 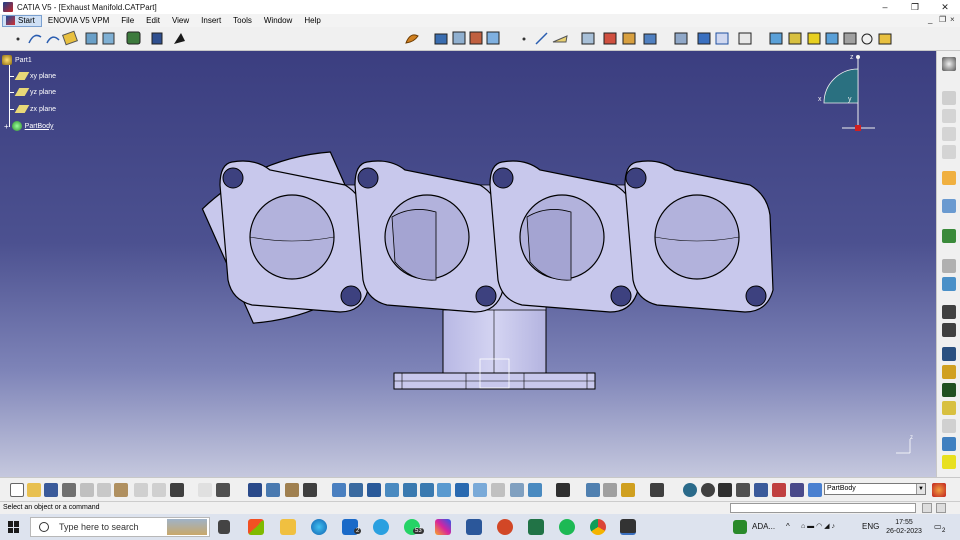 I want to click on current-body-select: PartBody ▼, so click(x=875, y=489).